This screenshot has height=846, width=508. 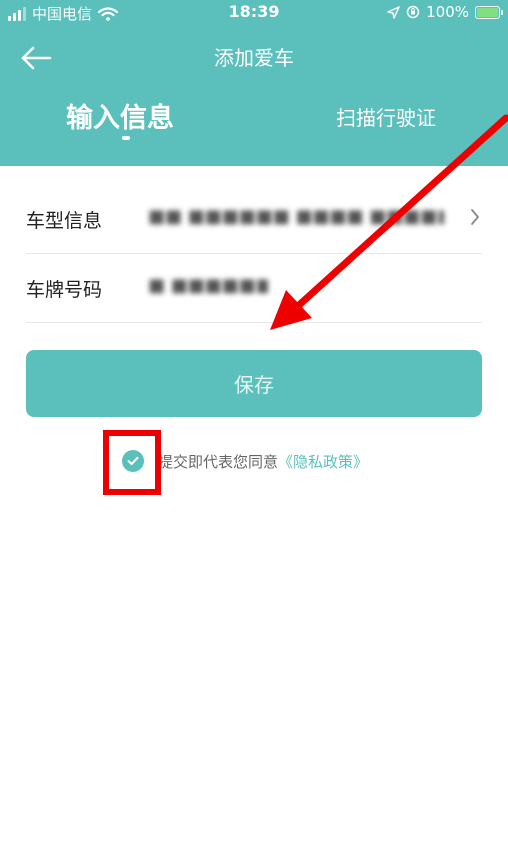 I want to click on checkmark-icon, so click(x=133, y=460).